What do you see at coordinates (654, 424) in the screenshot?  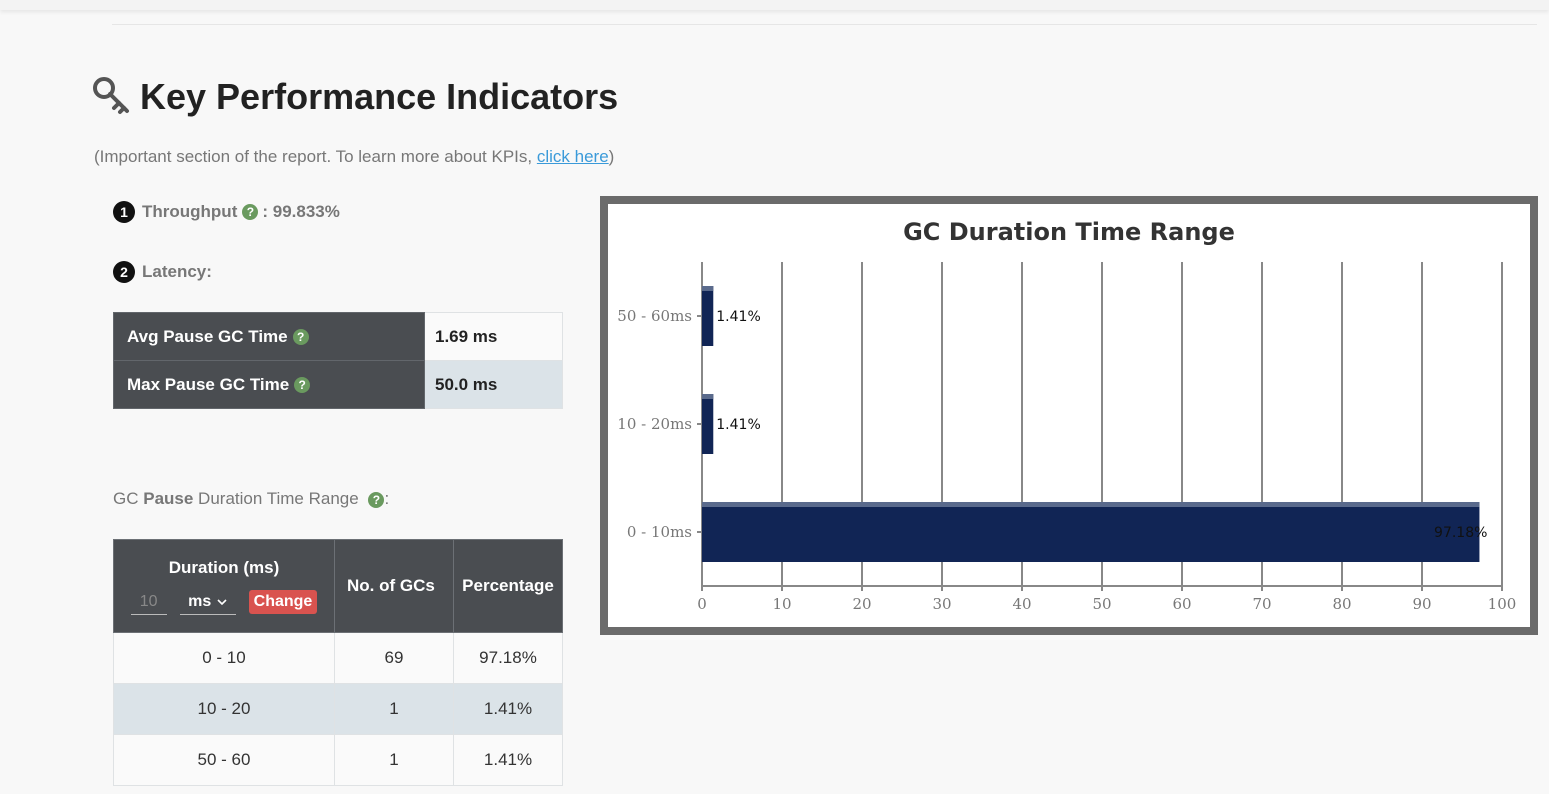 I see `y-category-label: 10 - 20ms` at bounding box center [654, 424].